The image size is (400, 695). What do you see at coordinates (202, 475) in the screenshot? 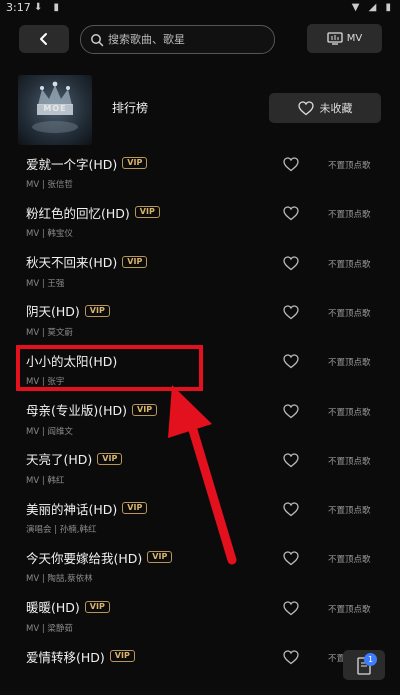
I see `red-arrow-annotation` at bounding box center [202, 475].